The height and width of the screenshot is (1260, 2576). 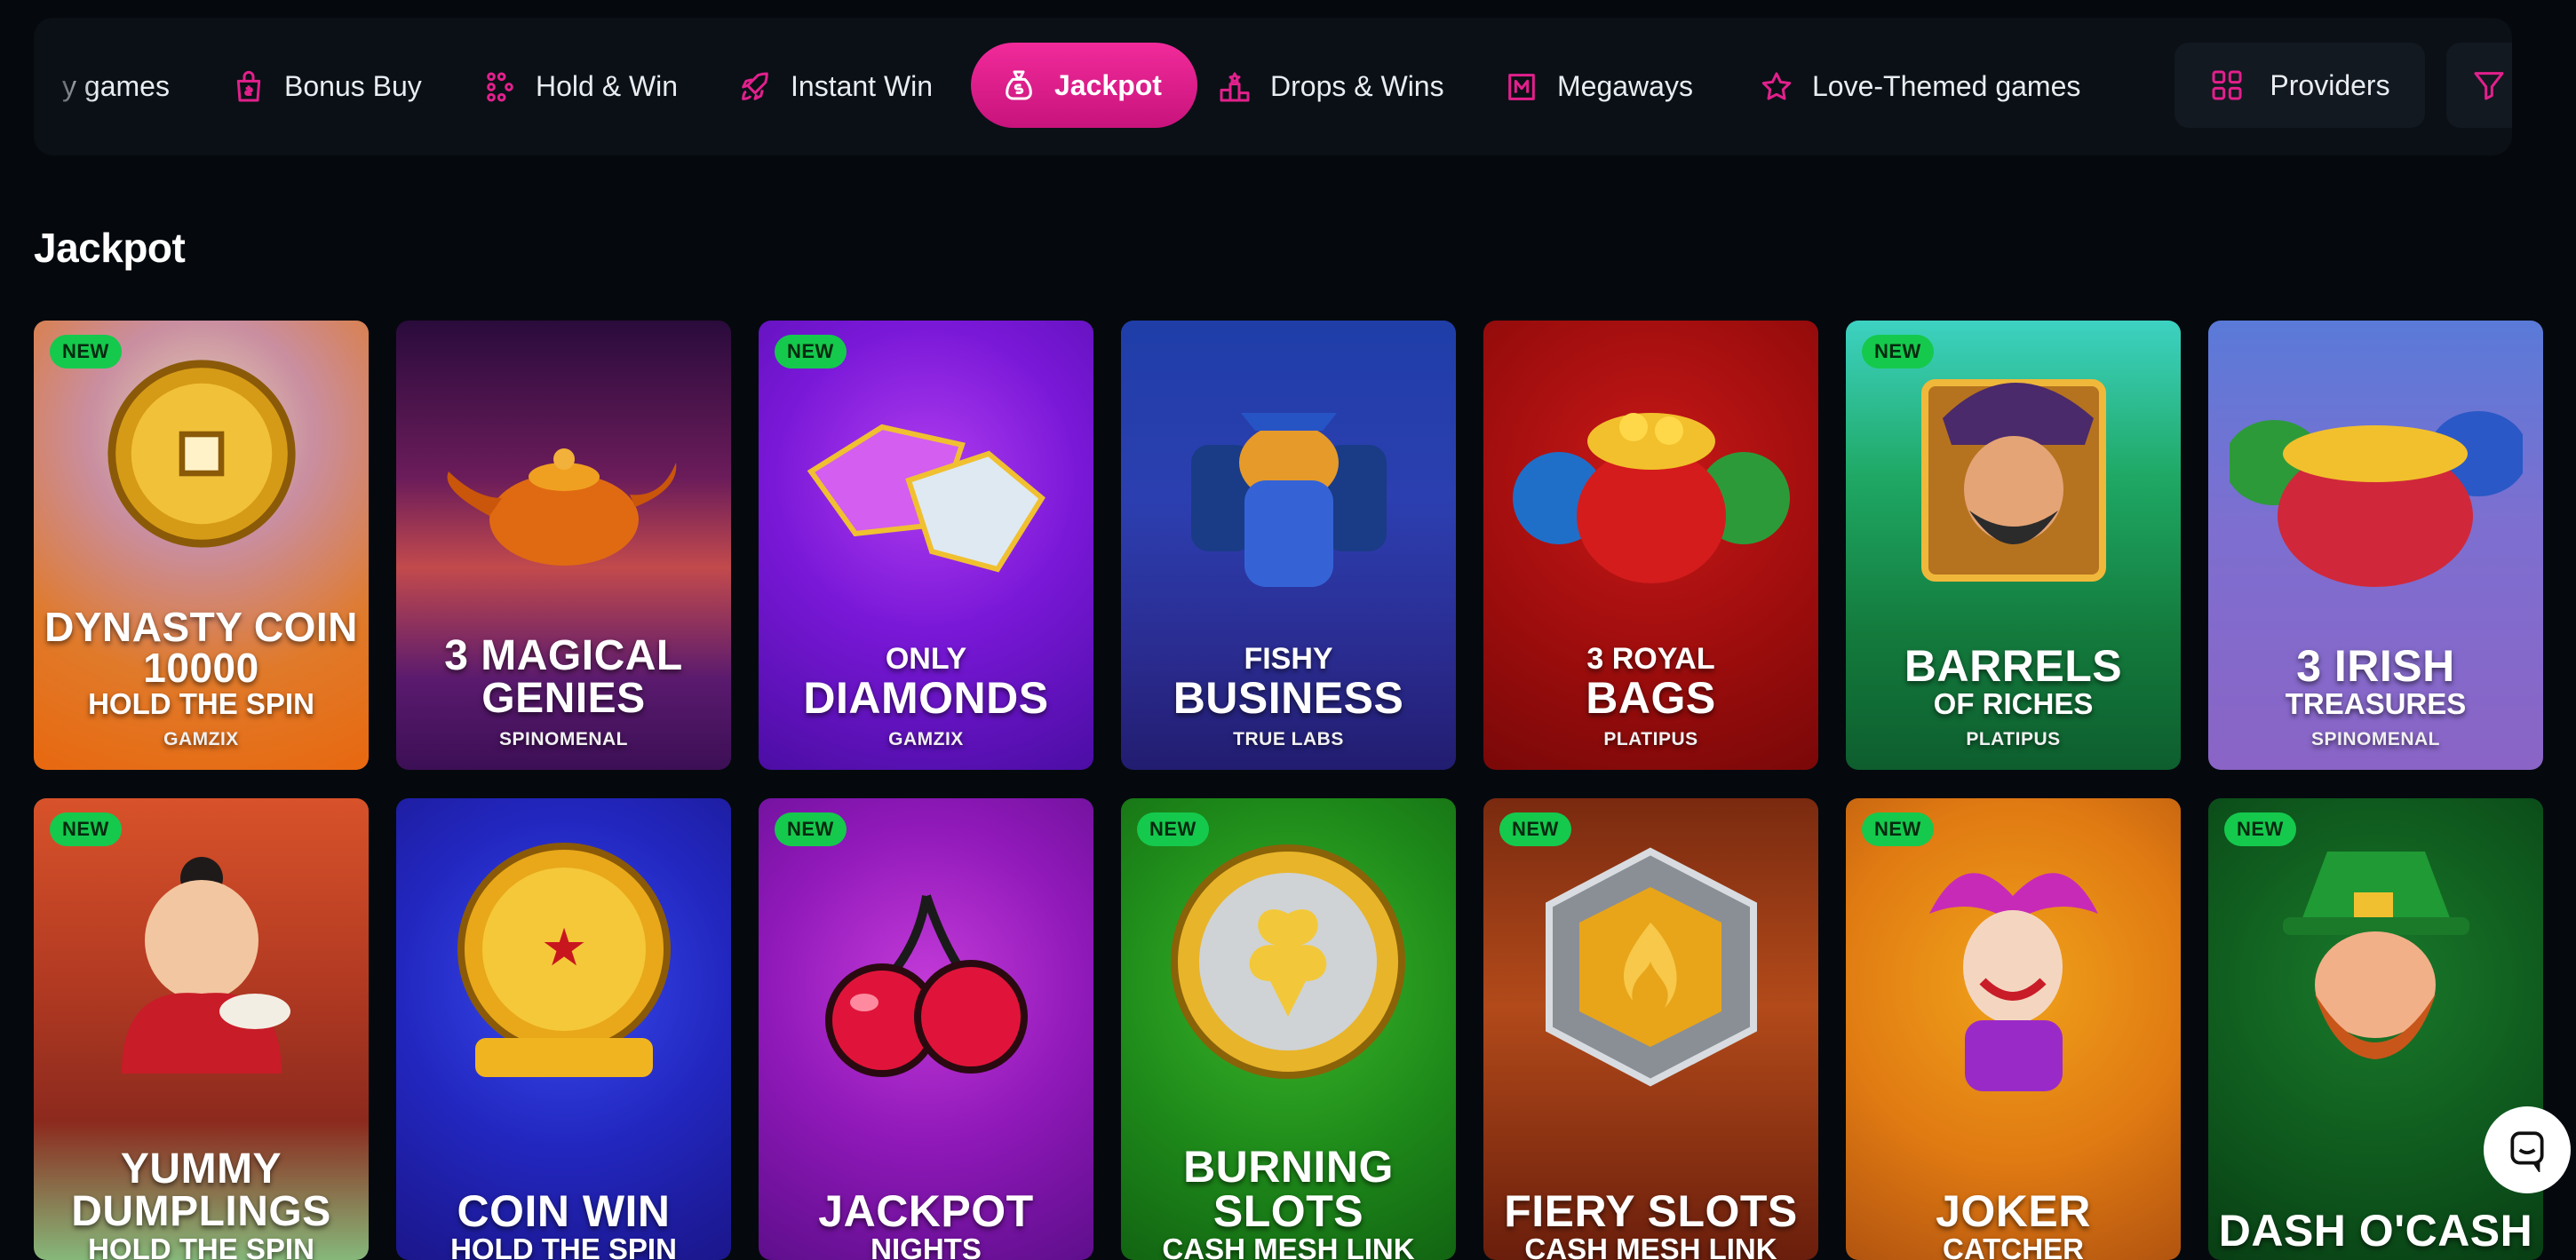 I want to click on category-tab-love-themed: Love-Themed games, so click(x=1919, y=86).